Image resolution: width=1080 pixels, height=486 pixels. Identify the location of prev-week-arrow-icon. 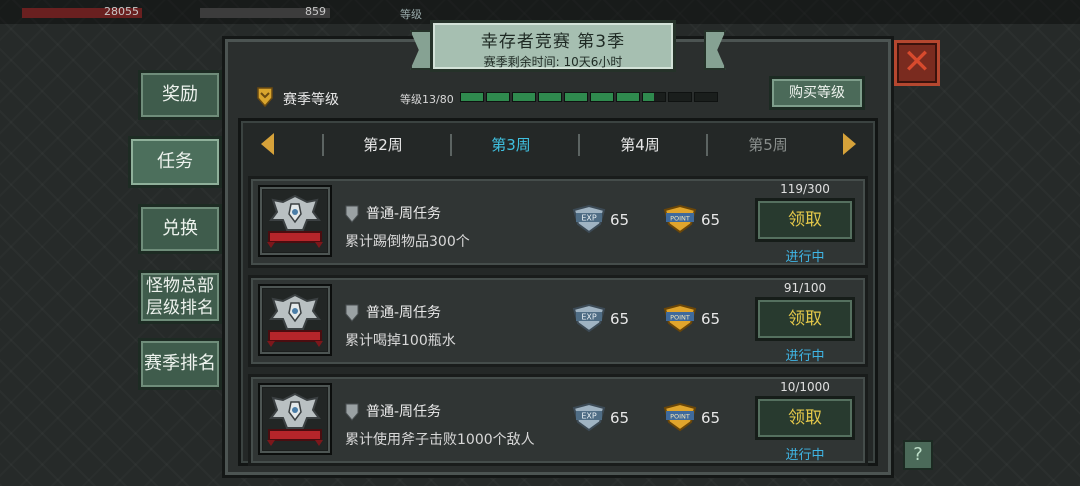
(267, 144).